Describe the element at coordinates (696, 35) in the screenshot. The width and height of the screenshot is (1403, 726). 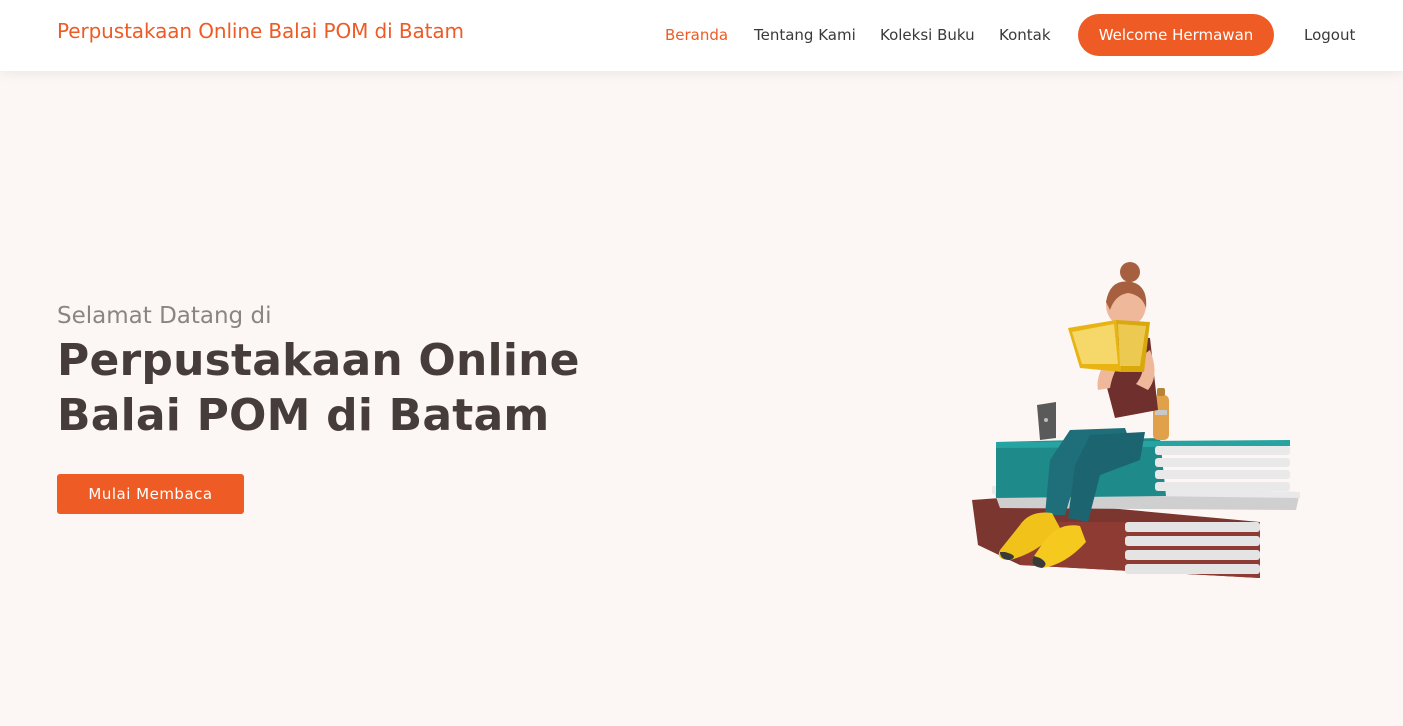
I see `nav-link-beranda: Beranda` at that location.